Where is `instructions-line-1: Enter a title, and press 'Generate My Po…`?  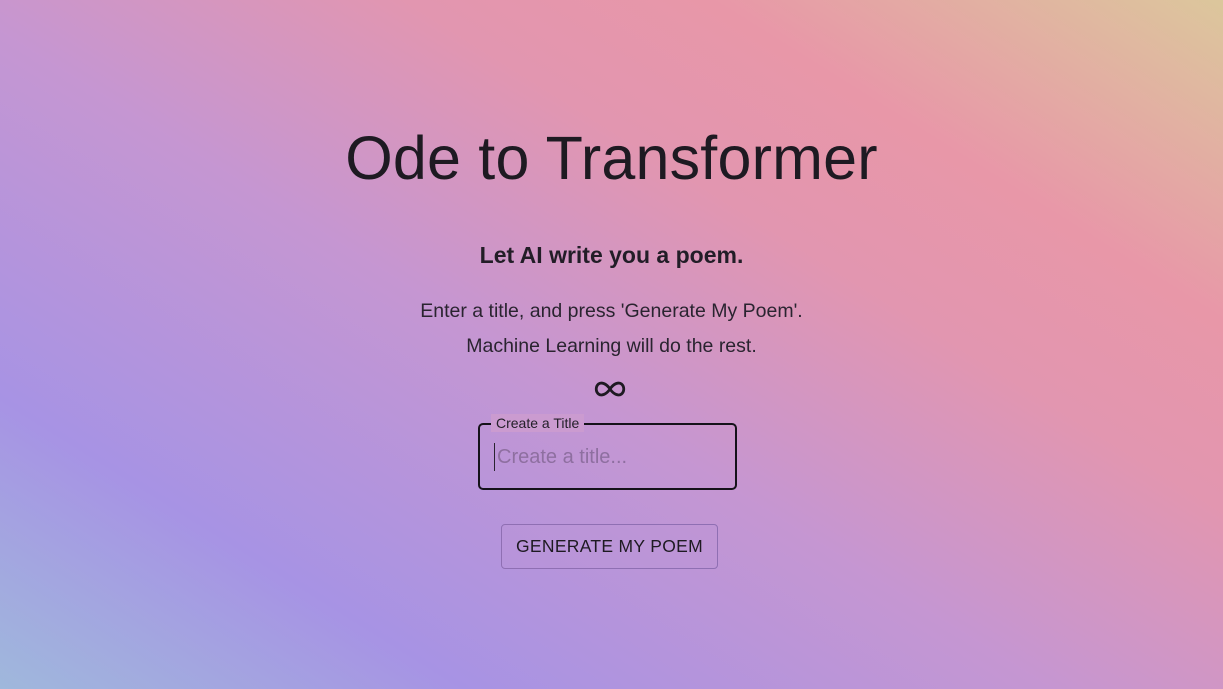 instructions-line-1: Enter a title, and press 'Generate My Po… is located at coordinates (611, 311).